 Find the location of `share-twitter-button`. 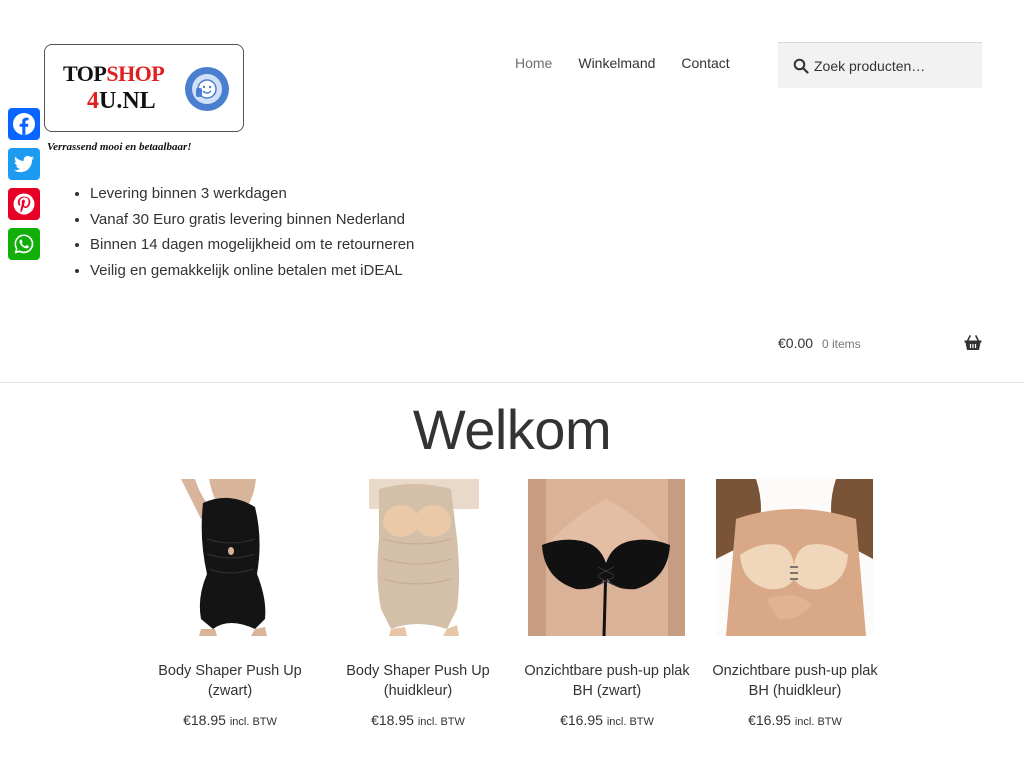

share-twitter-button is located at coordinates (24, 164).